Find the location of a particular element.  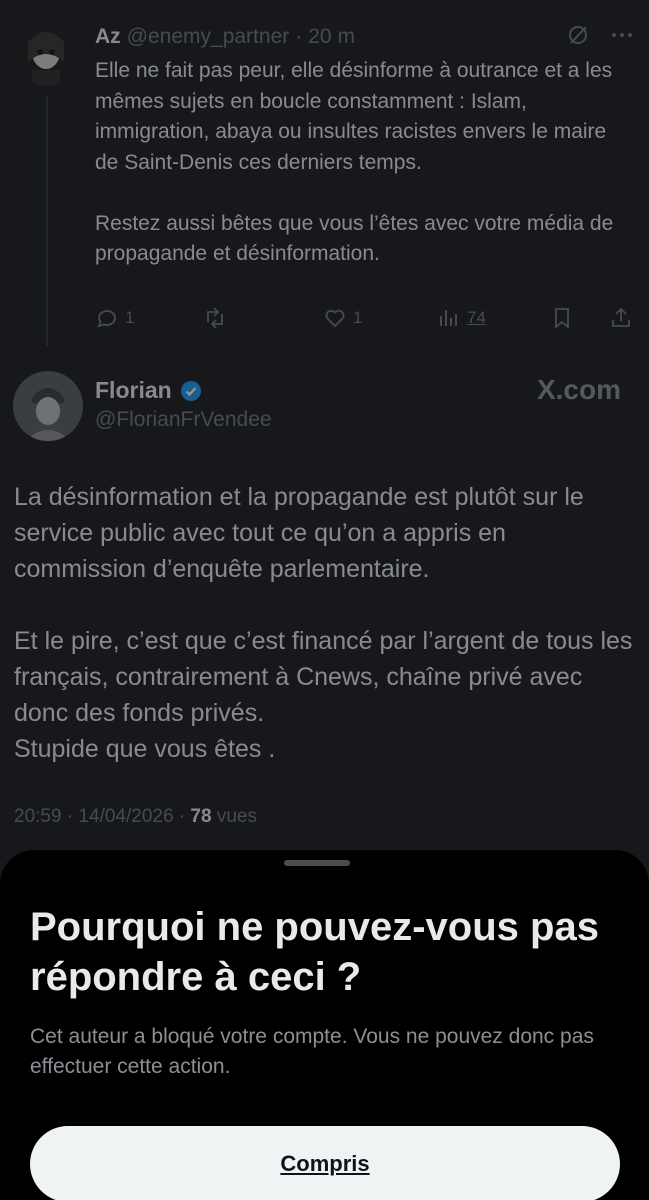

like-icon is located at coordinates (335, 318).